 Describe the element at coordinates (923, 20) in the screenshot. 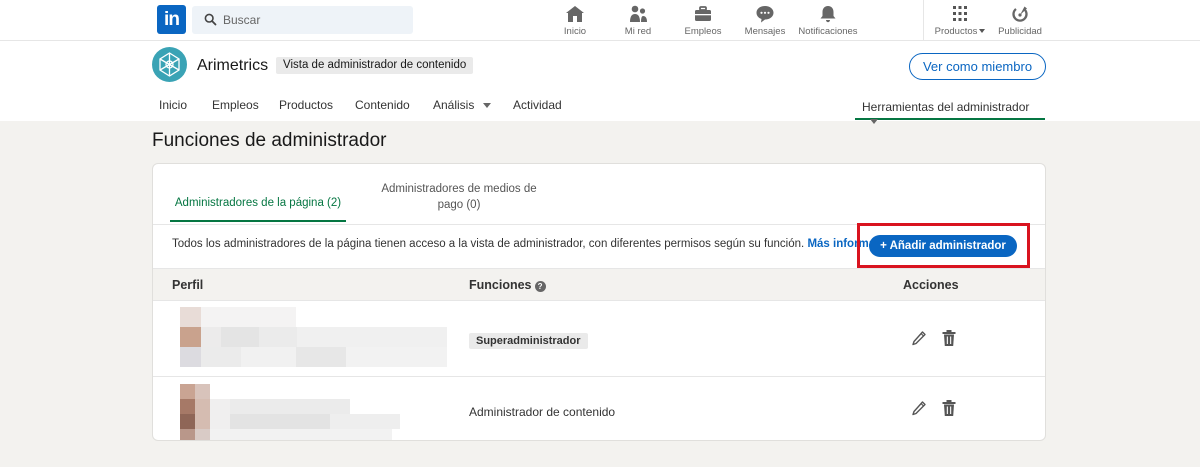

I see `nav-divider` at that location.